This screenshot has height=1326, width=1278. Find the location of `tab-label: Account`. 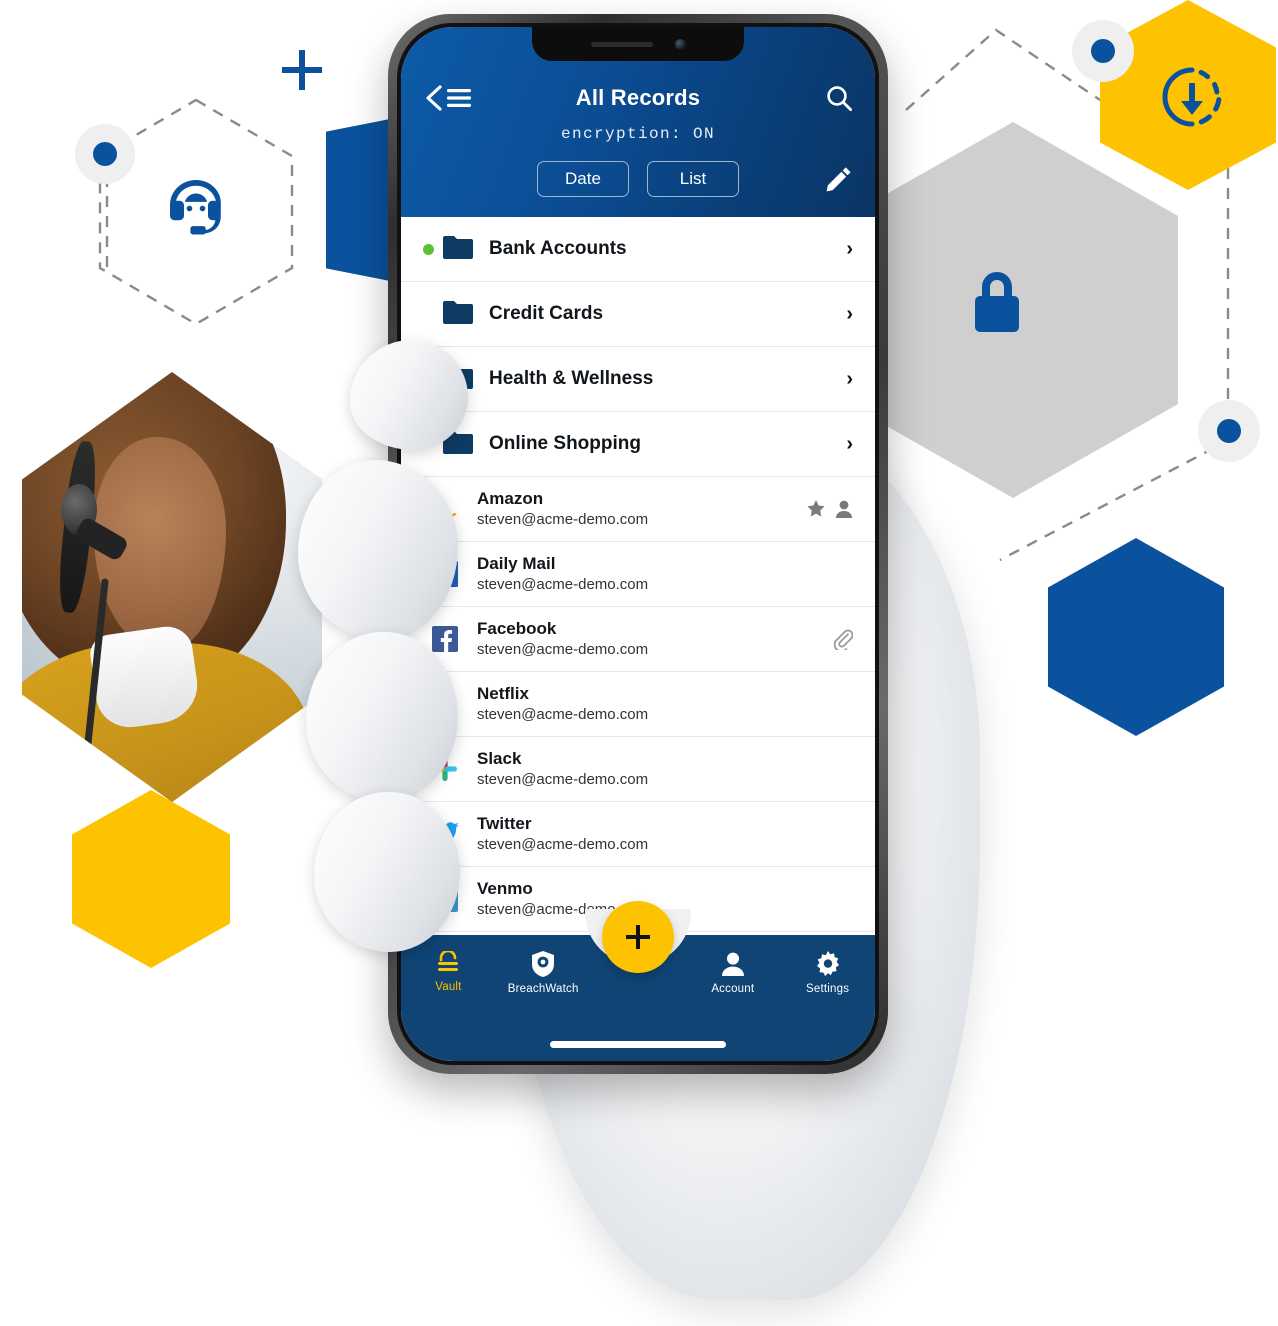

tab-label: Account is located at coordinates (733, 989).